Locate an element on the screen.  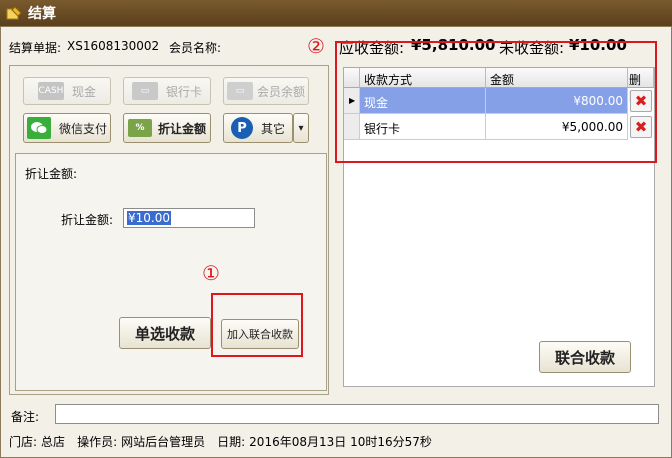
app-icon is located at coordinates (14, 13).